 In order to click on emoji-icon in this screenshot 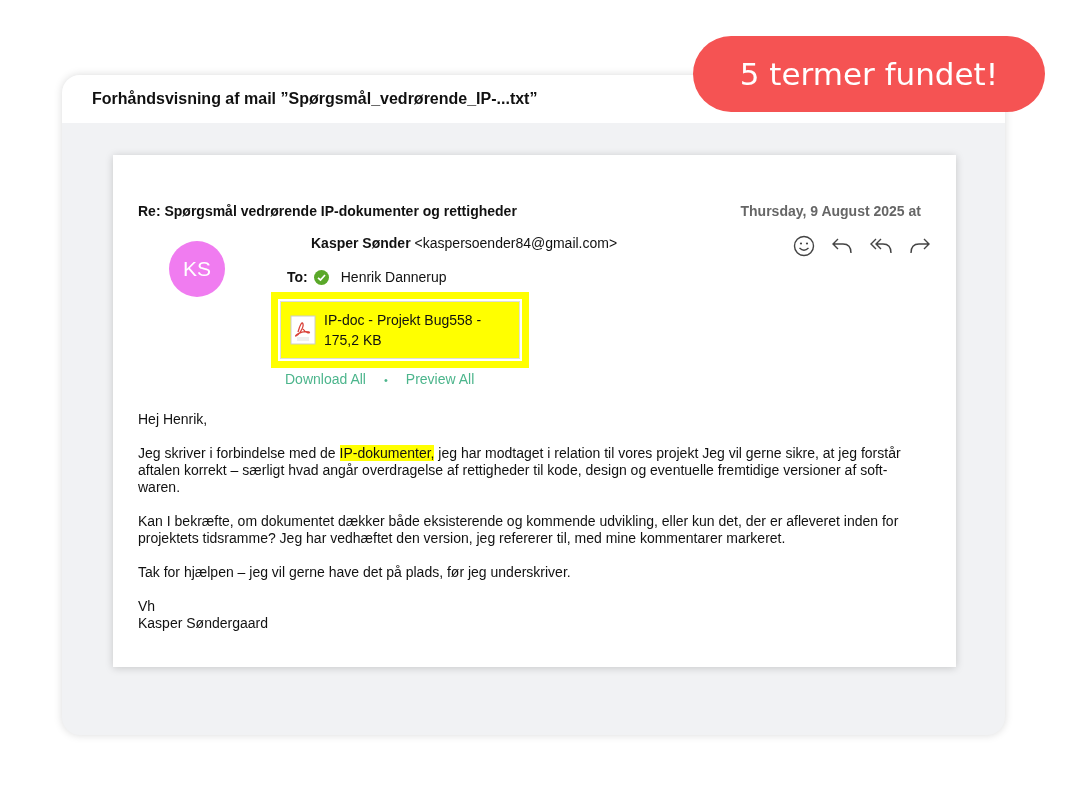, I will do `click(804, 246)`.